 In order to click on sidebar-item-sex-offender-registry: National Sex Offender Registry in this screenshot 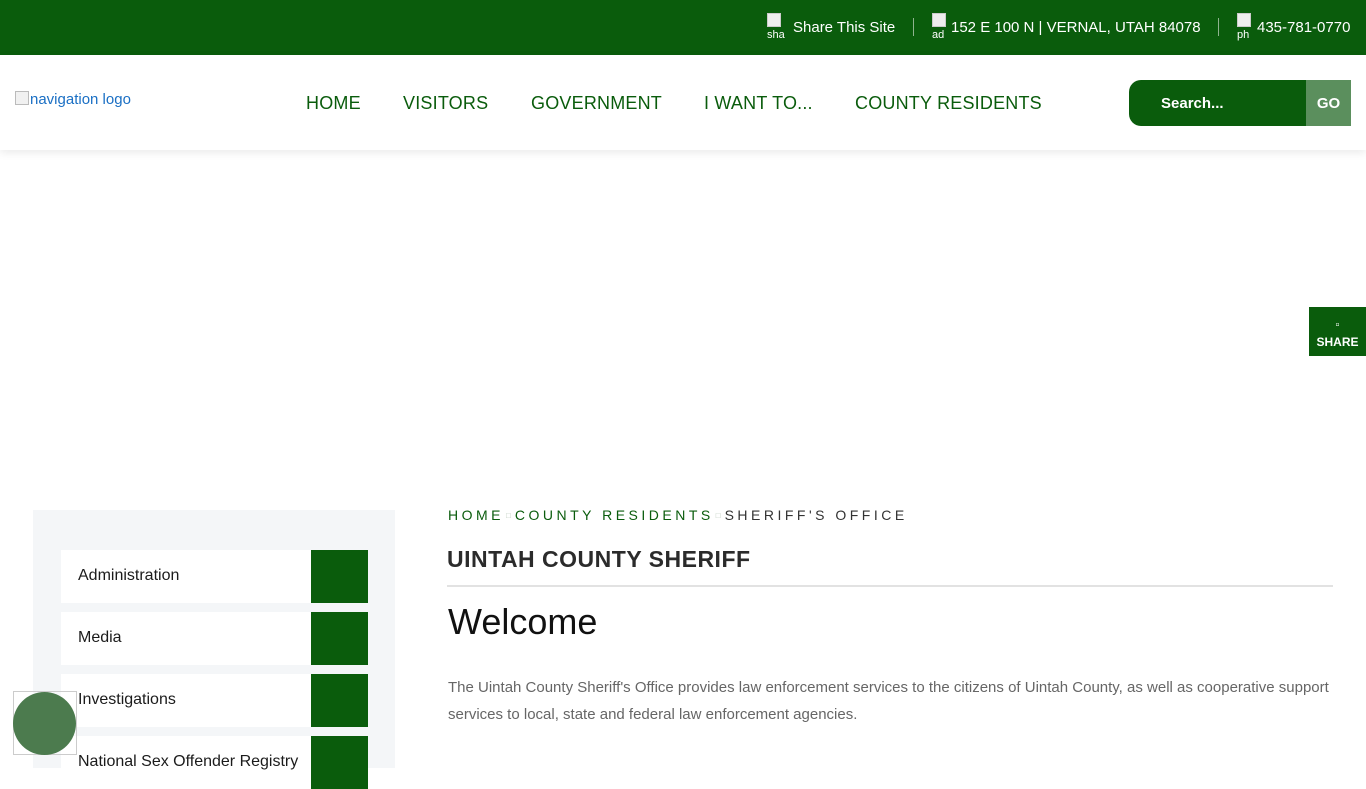, I will do `click(214, 762)`.